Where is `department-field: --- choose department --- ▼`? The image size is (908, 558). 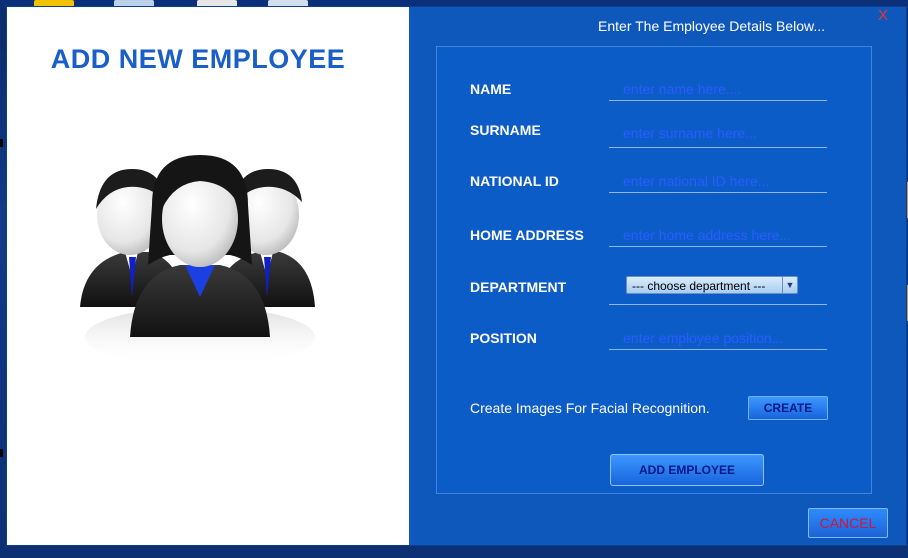 department-field: --- choose department --- ▼ is located at coordinates (718, 288).